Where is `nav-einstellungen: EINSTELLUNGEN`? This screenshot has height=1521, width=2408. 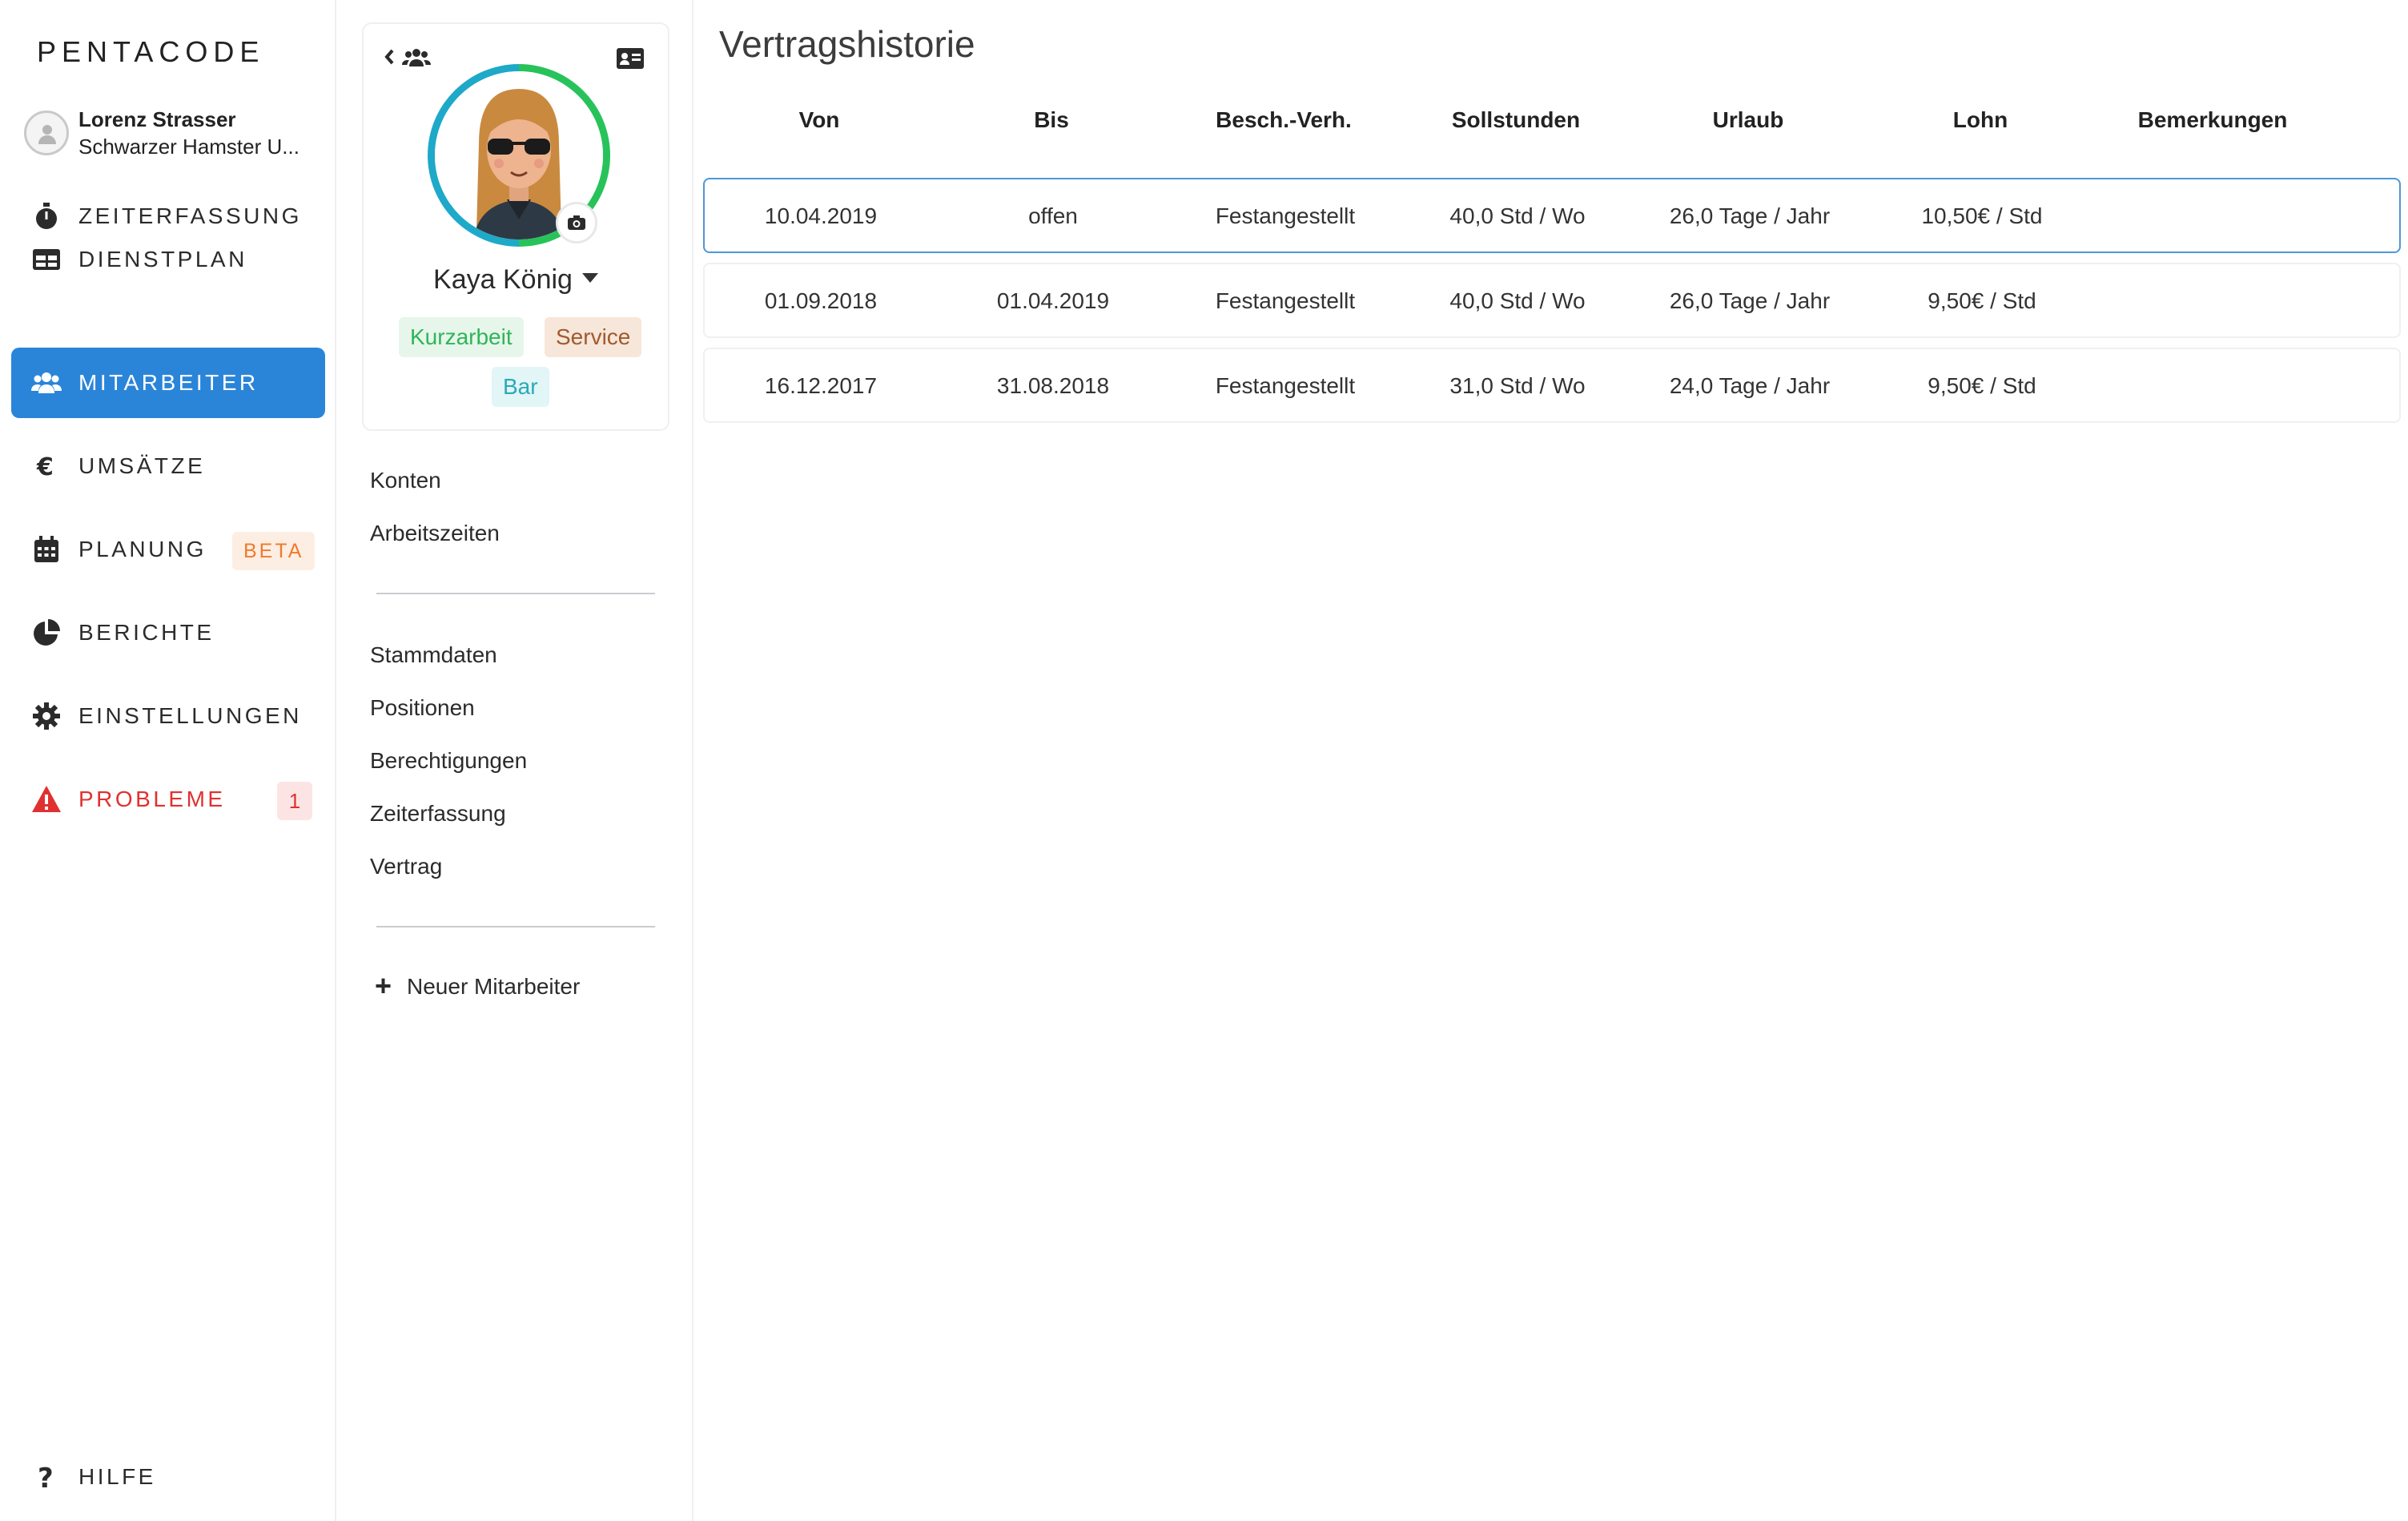 nav-einstellungen: EINSTELLUNGEN is located at coordinates (168, 716).